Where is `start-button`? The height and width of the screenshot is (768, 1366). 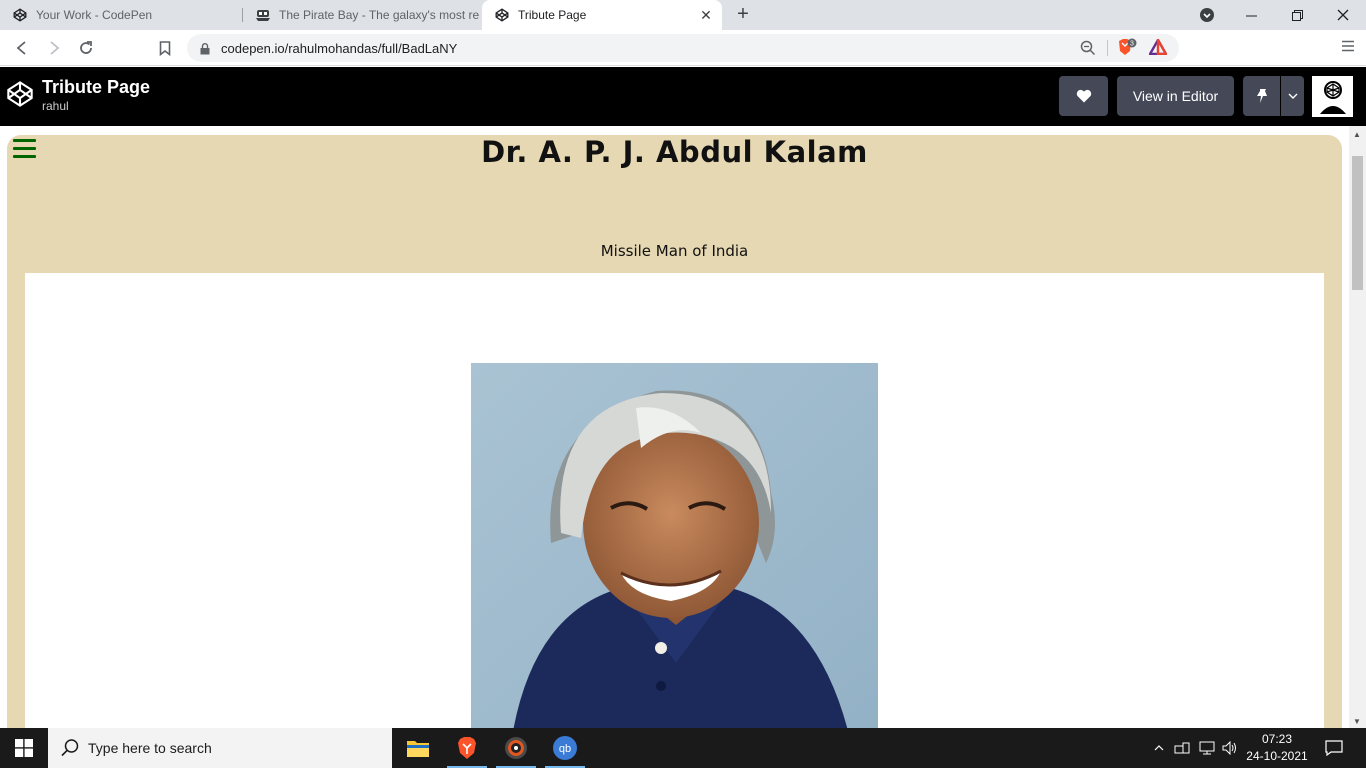 start-button is located at coordinates (24, 748).